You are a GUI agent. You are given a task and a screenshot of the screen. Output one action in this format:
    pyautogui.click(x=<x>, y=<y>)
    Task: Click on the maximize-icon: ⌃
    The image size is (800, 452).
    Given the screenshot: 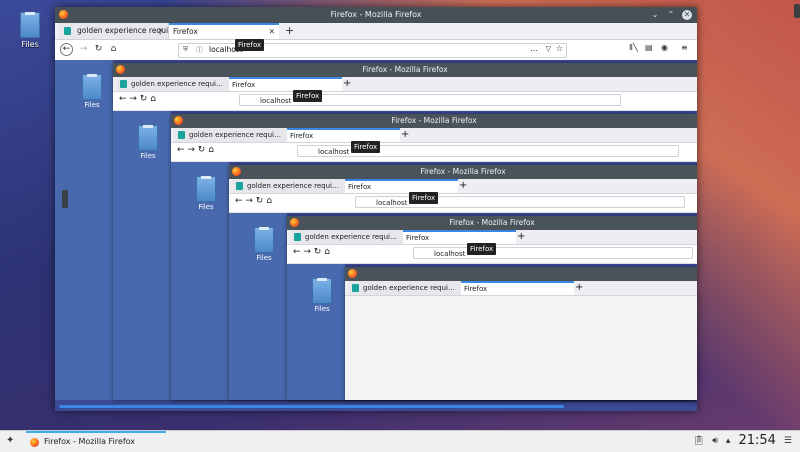 What is the action you would take?
    pyautogui.click(x=671, y=15)
    